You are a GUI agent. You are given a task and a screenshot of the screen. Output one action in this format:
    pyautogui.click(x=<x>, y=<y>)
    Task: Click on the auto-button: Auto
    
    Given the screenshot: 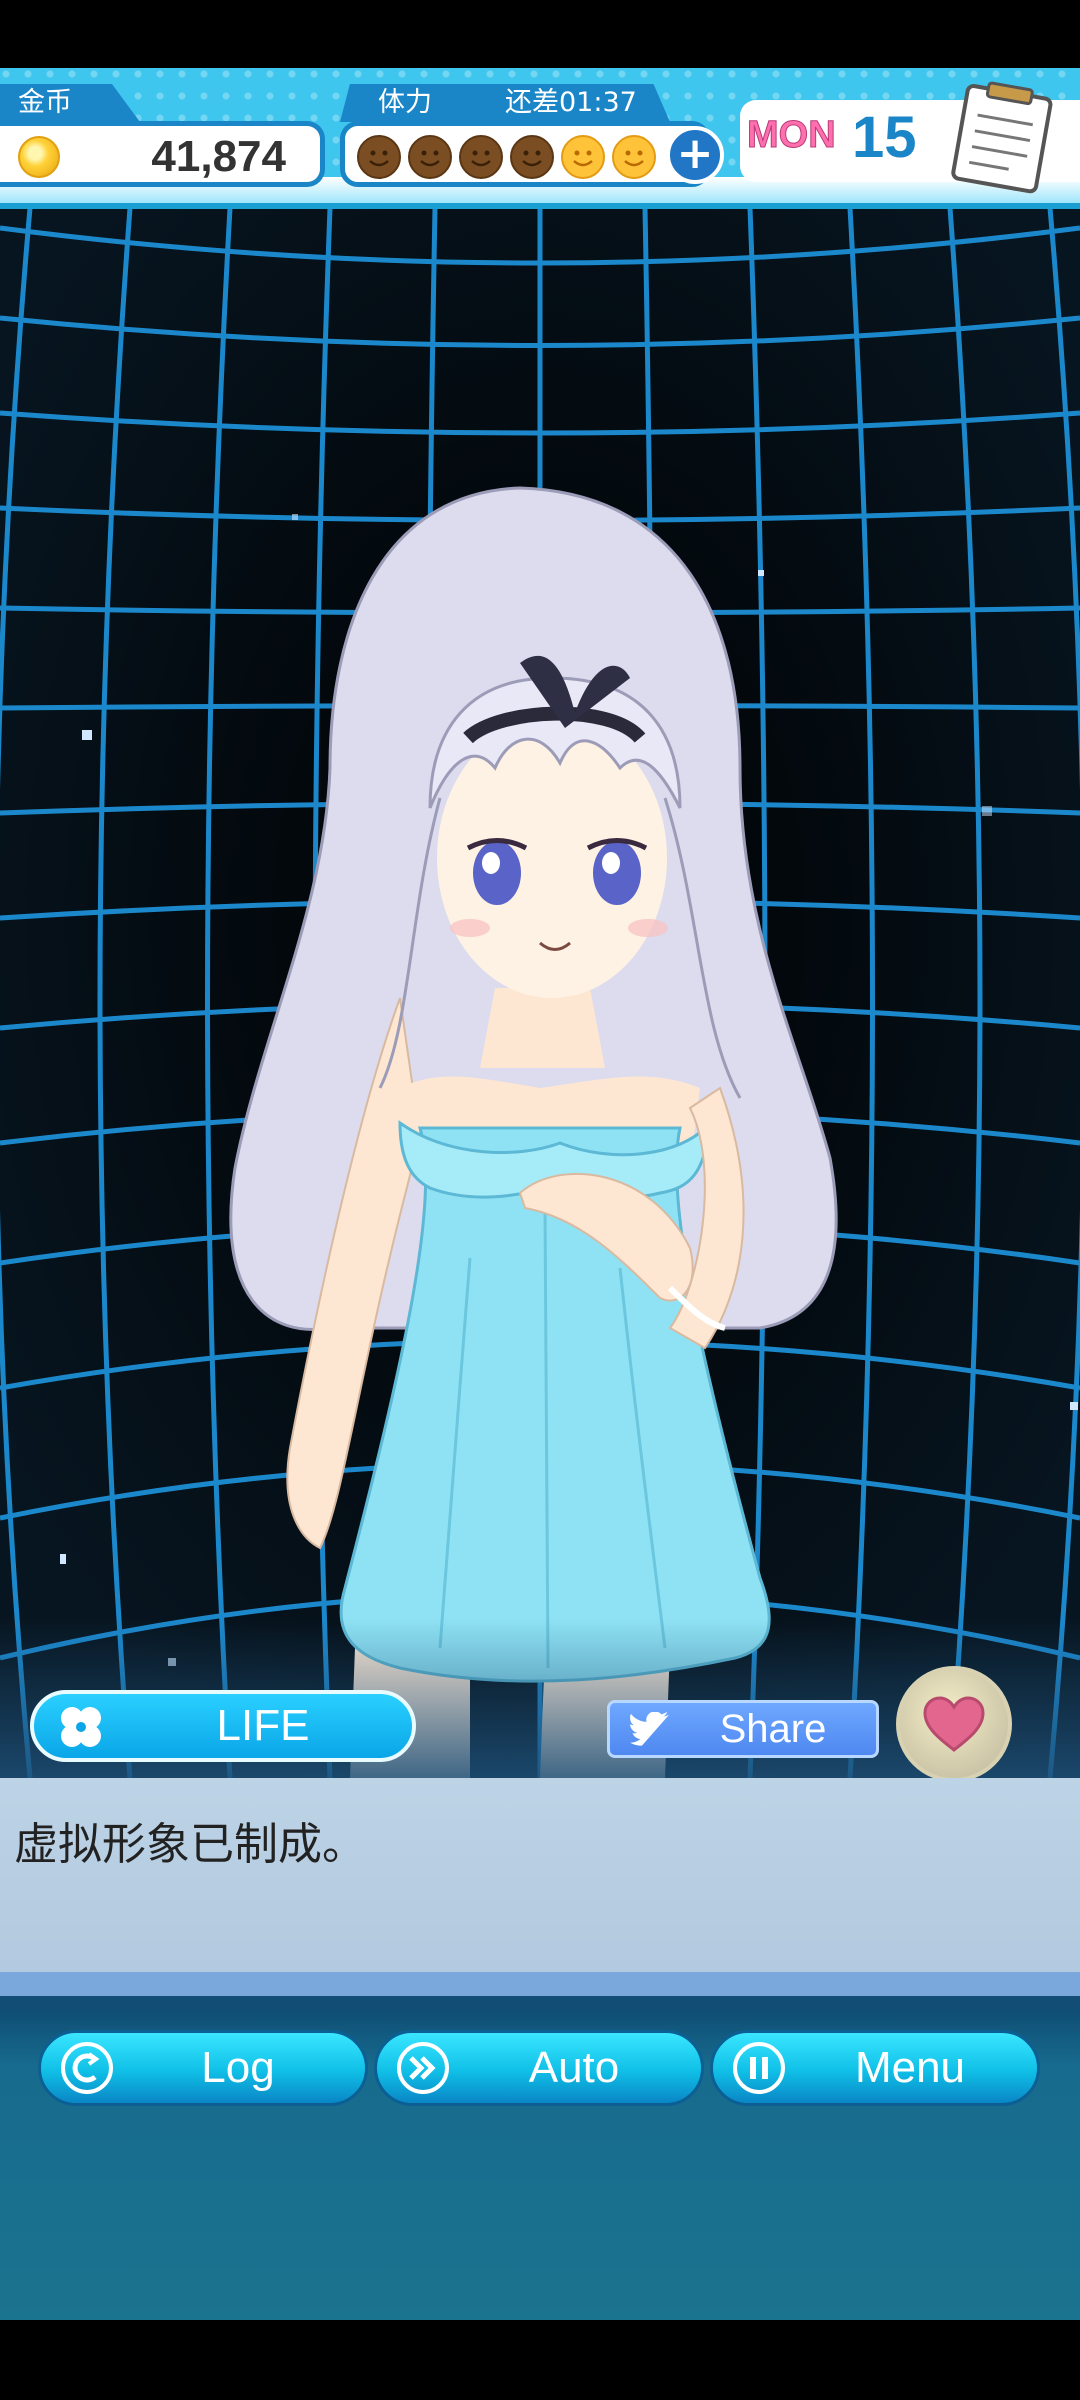 What is the action you would take?
    pyautogui.click(x=539, y=2068)
    